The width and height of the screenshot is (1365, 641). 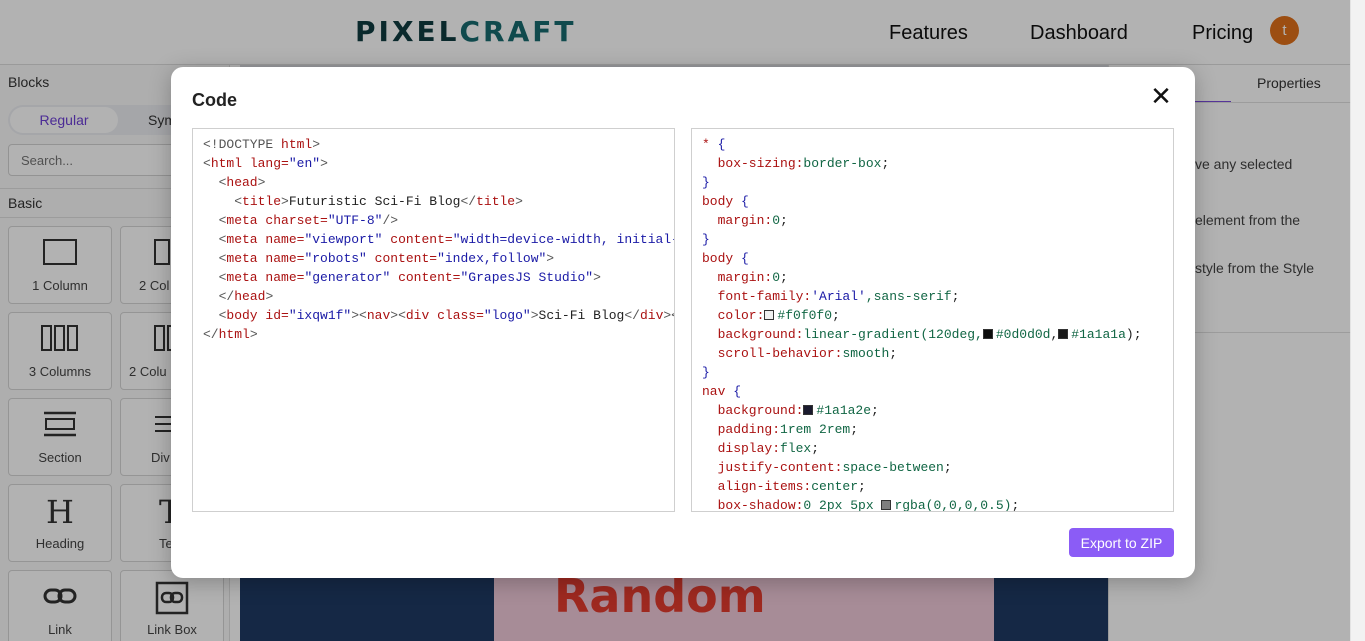 I want to click on code-token: display:, so click(x=741, y=448).